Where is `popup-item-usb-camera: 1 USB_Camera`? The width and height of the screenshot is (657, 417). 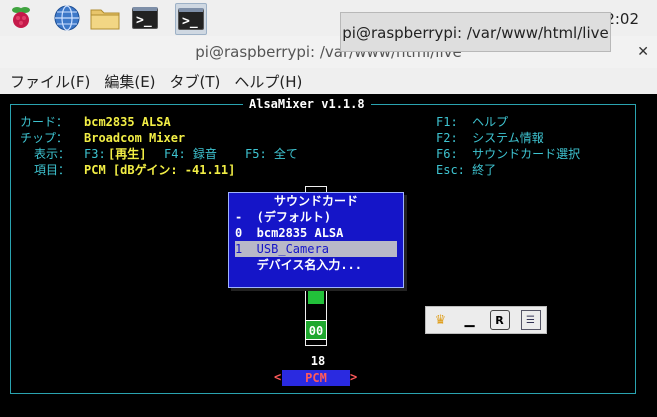
popup-item-usb-camera: 1 USB_Camera is located at coordinates (316, 249).